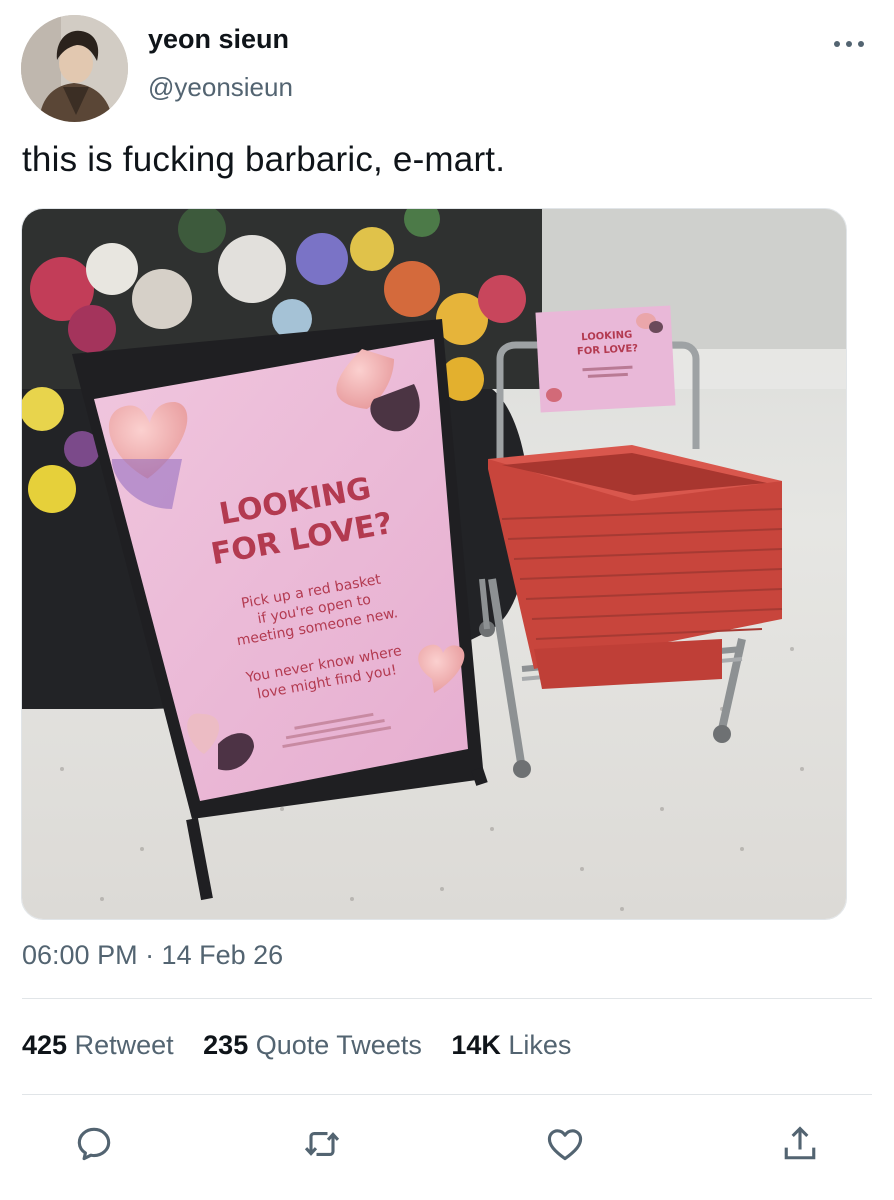 The image size is (894, 1200). What do you see at coordinates (220, 87) in the screenshot?
I see `author-handle: @yeonsieun` at bounding box center [220, 87].